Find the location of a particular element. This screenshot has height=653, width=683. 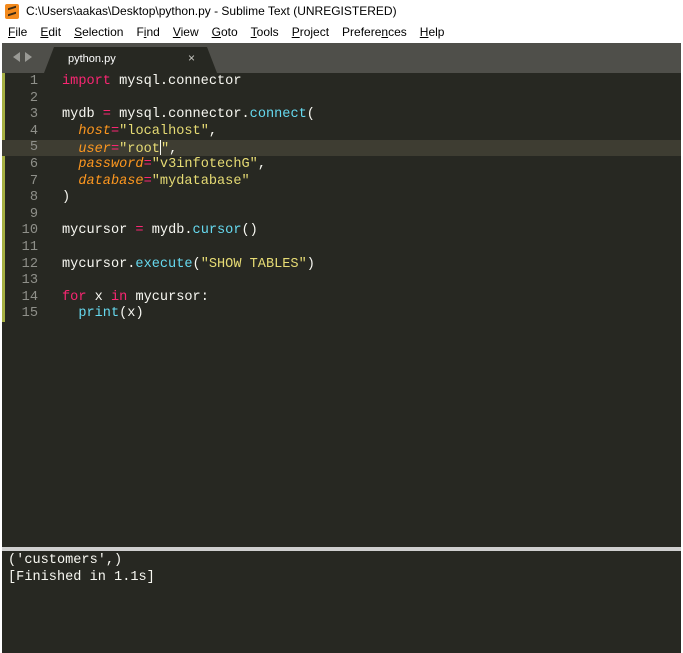

token-param: host is located at coordinates (94, 131).